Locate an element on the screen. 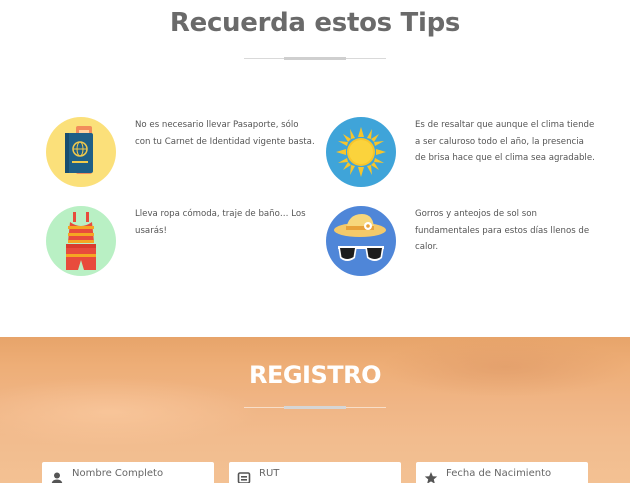  hat-sunglasses-icon is located at coordinates (361, 241).